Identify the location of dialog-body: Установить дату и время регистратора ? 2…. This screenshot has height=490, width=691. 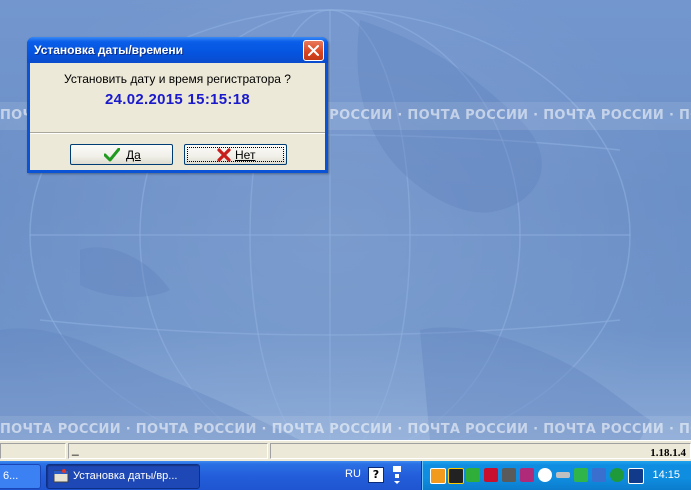
(177, 116).